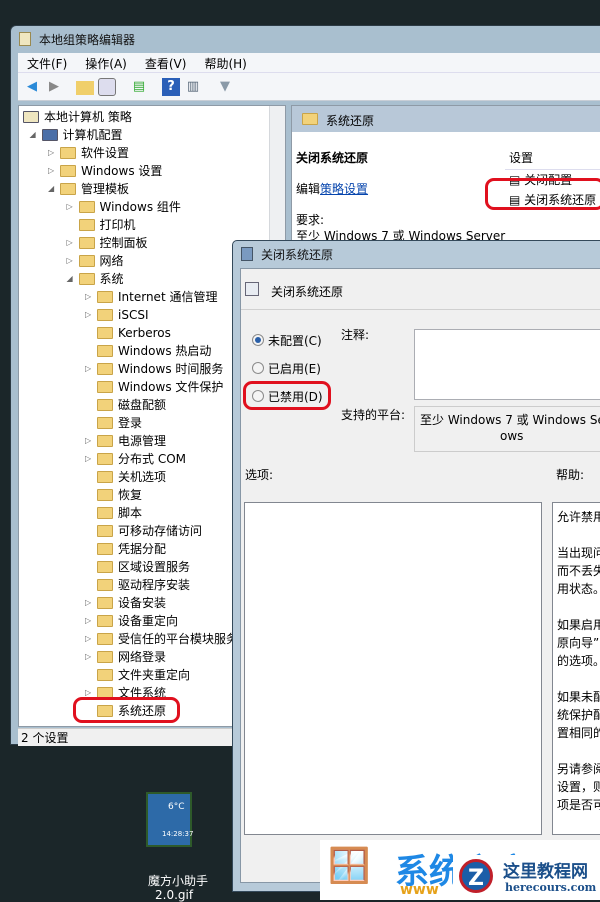  Describe the element at coordinates (297, 255) in the screenshot. I see `dialog-title: 关闭系统还原` at that location.